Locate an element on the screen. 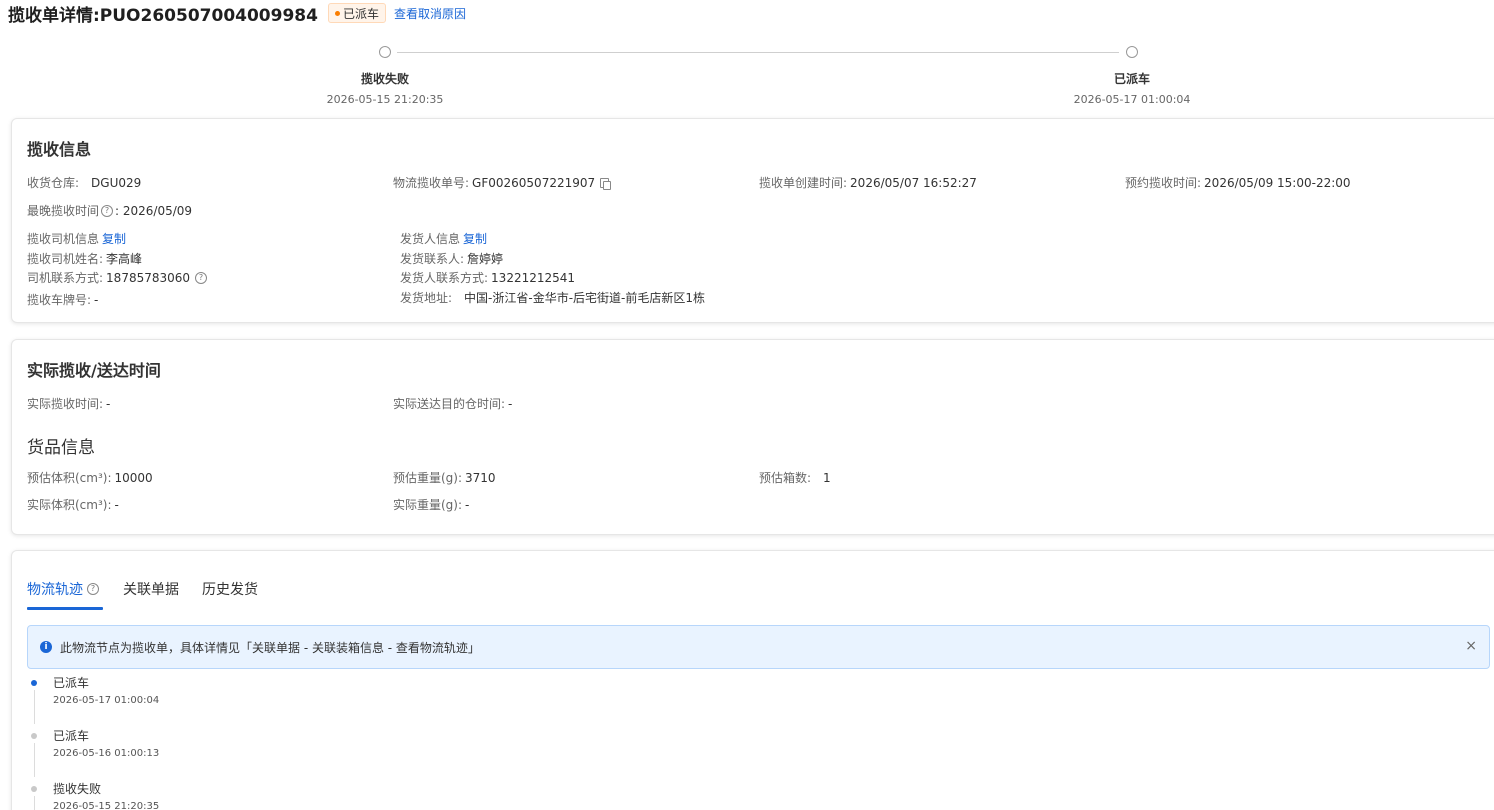 The height and width of the screenshot is (810, 1494). field-actual-pickup: 实际揽收时间: - is located at coordinates (68, 403).